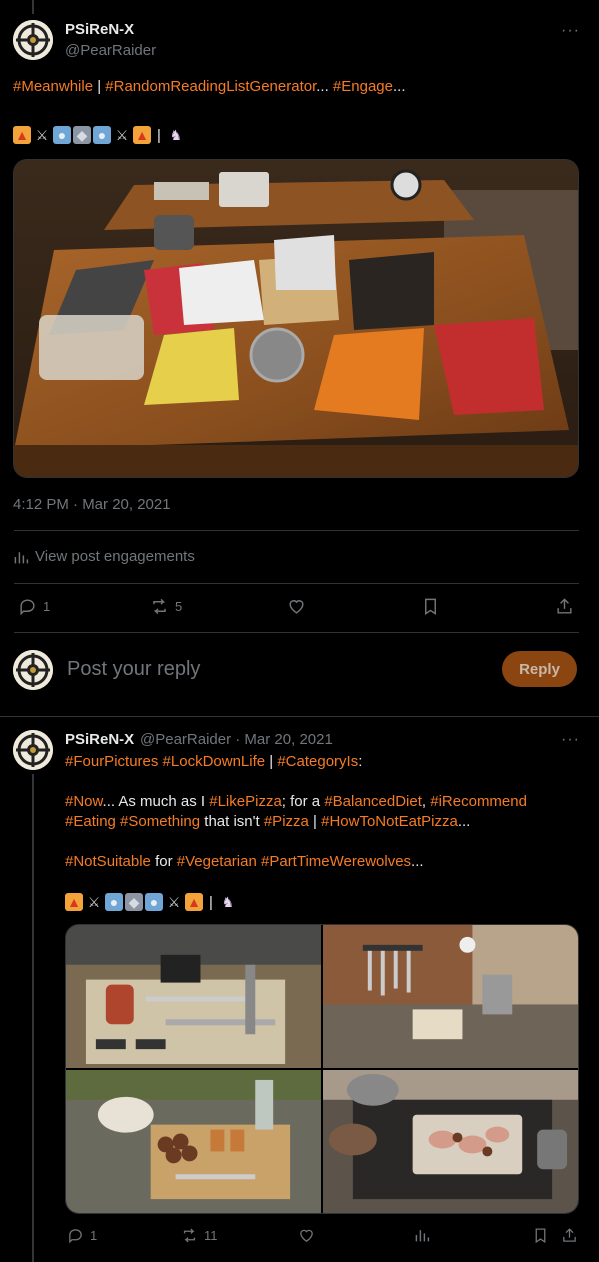 Image resolution: width=599 pixels, height=1262 pixels. What do you see at coordinates (111, 761) in the screenshot?
I see `hashtag-link: #FourPictures` at bounding box center [111, 761].